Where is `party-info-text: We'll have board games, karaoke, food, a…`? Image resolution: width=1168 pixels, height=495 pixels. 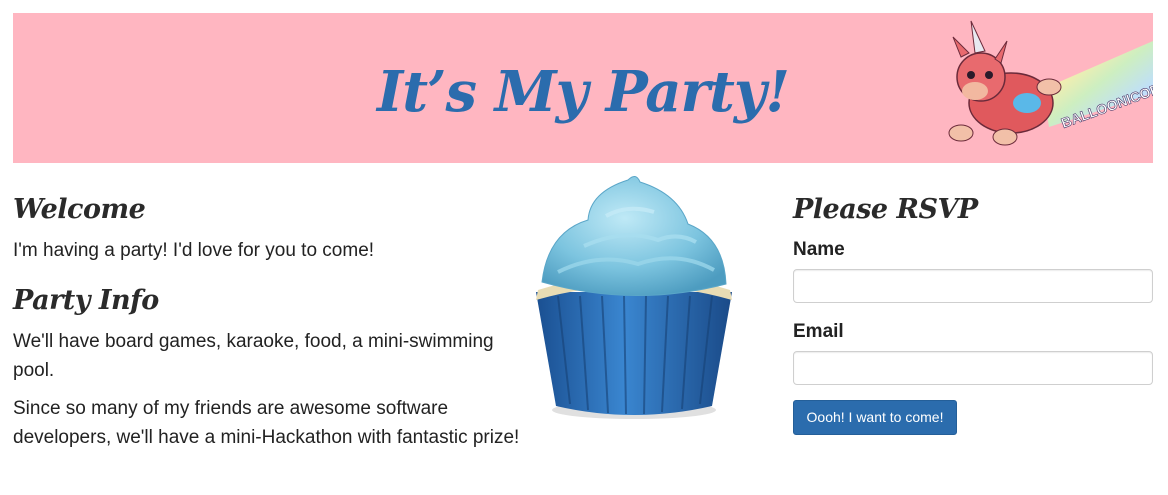
party-info-text: We'll have board games, karaoke, food, a… is located at coordinates (253, 356).